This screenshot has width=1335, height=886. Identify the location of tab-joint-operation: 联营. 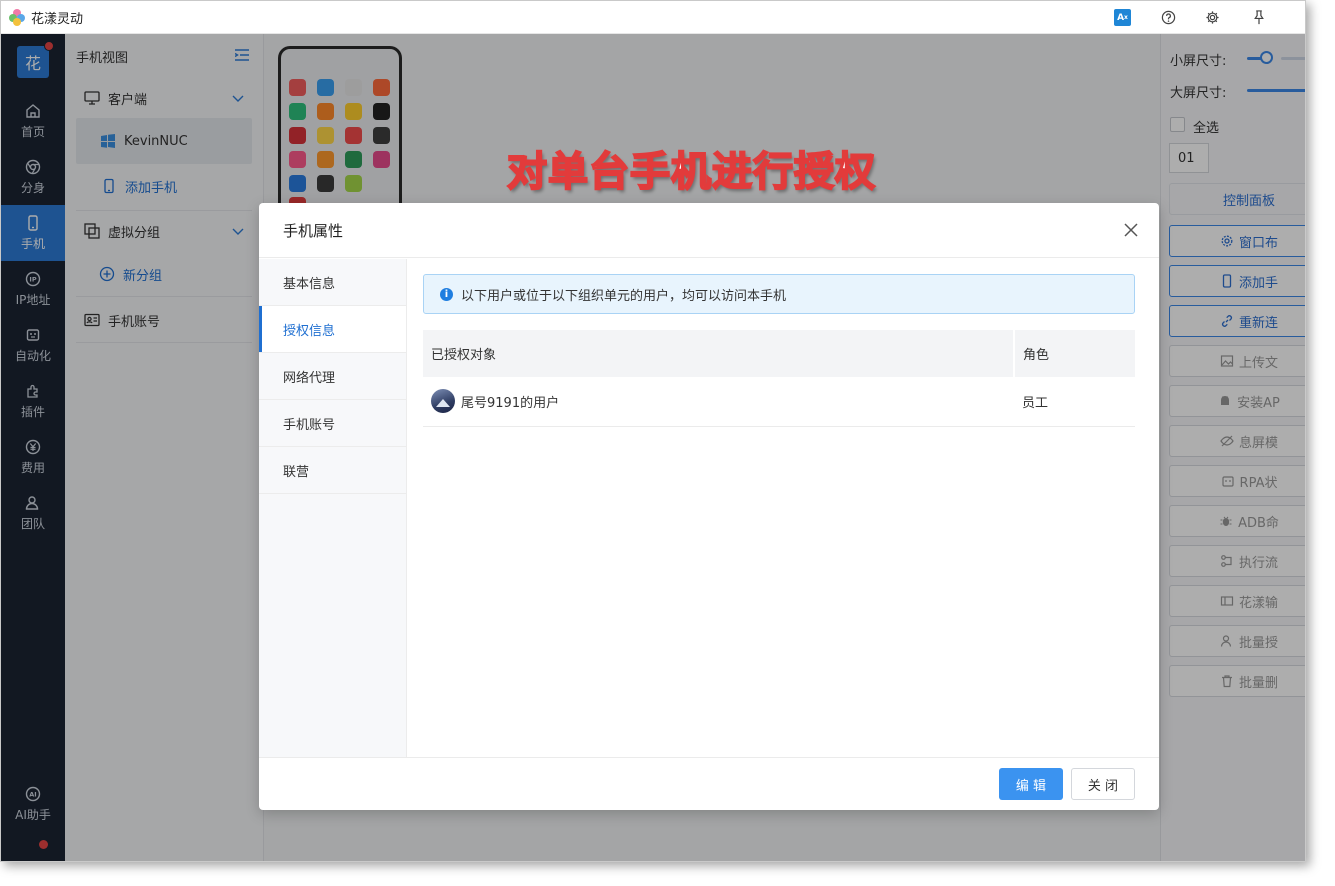
(332, 470).